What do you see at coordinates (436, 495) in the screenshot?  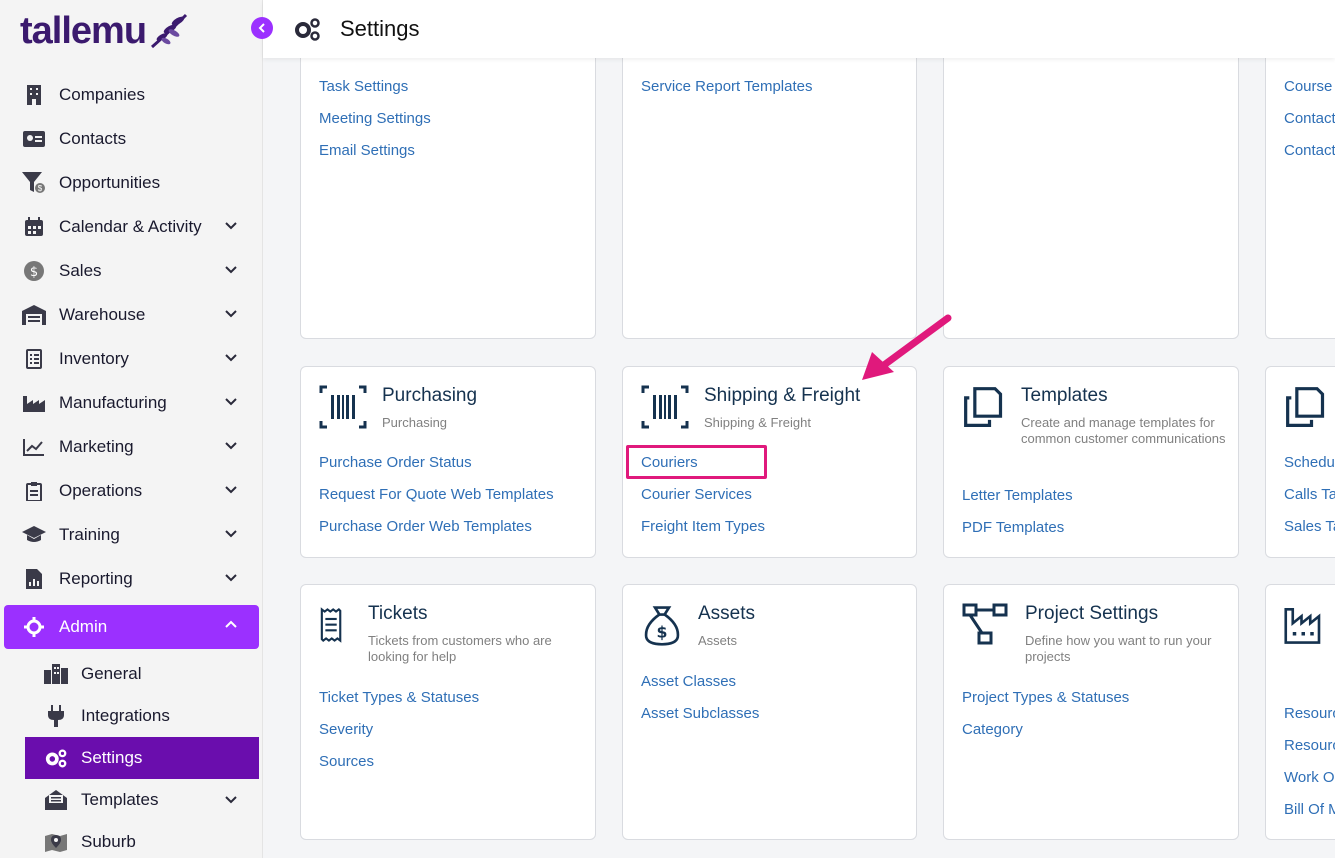 I see `link-request-for-quote-web-templates: Request For Quote Web Templates` at bounding box center [436, 495].